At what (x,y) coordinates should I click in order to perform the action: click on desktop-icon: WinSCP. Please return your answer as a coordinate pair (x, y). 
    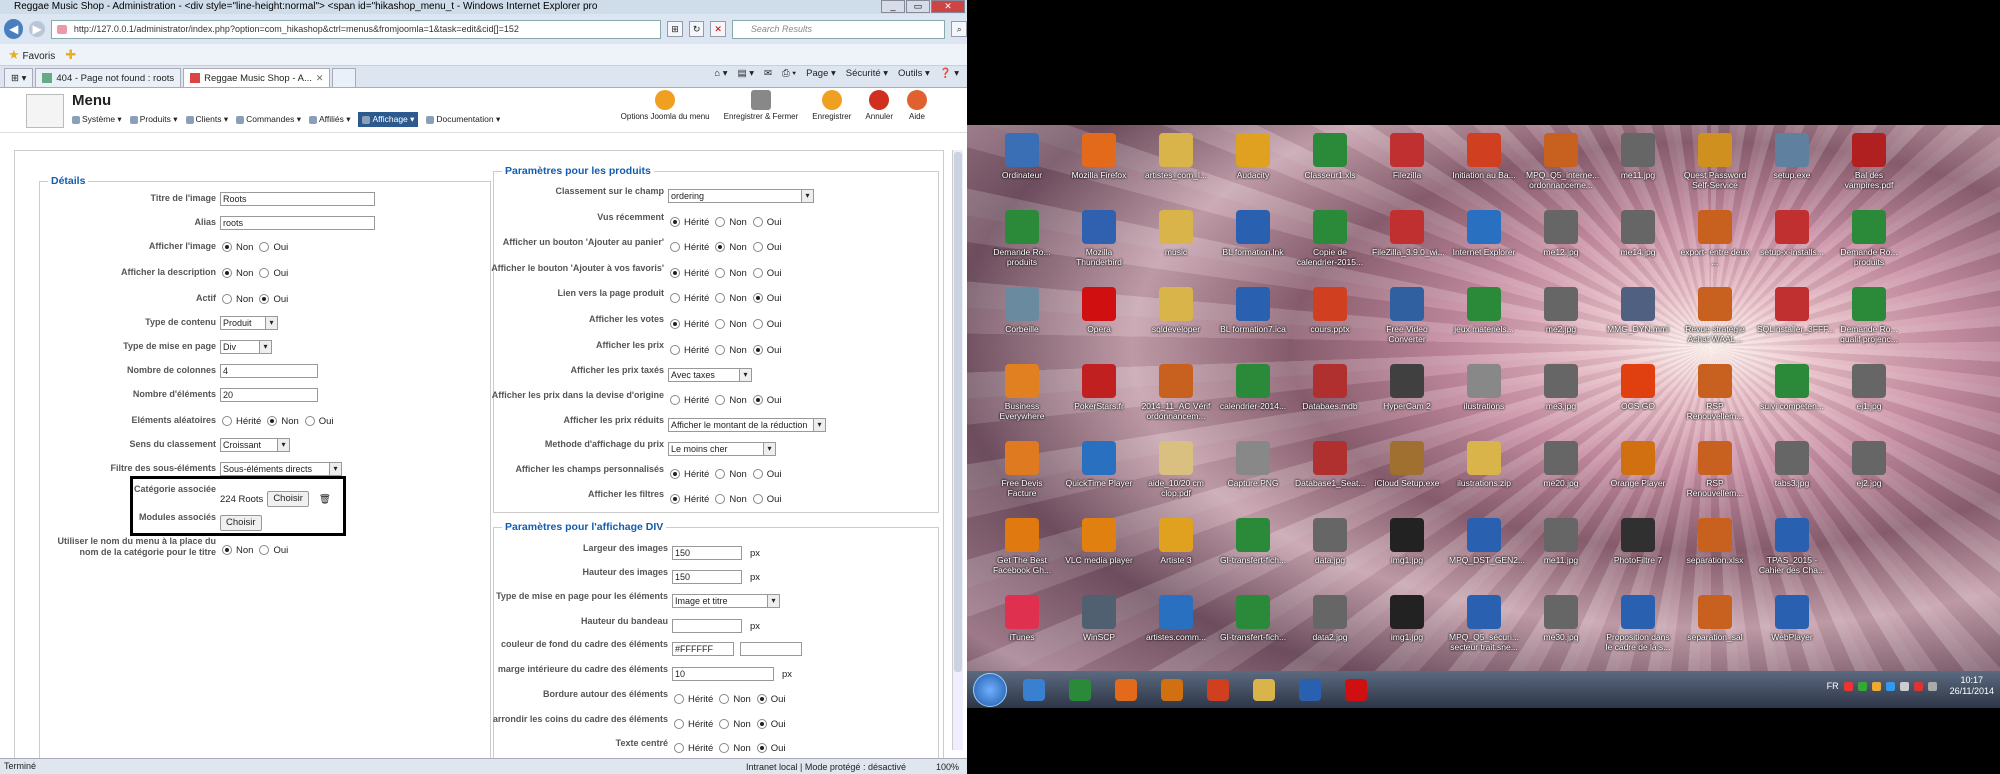
    Looking at the image, I should click on (1099, 618).